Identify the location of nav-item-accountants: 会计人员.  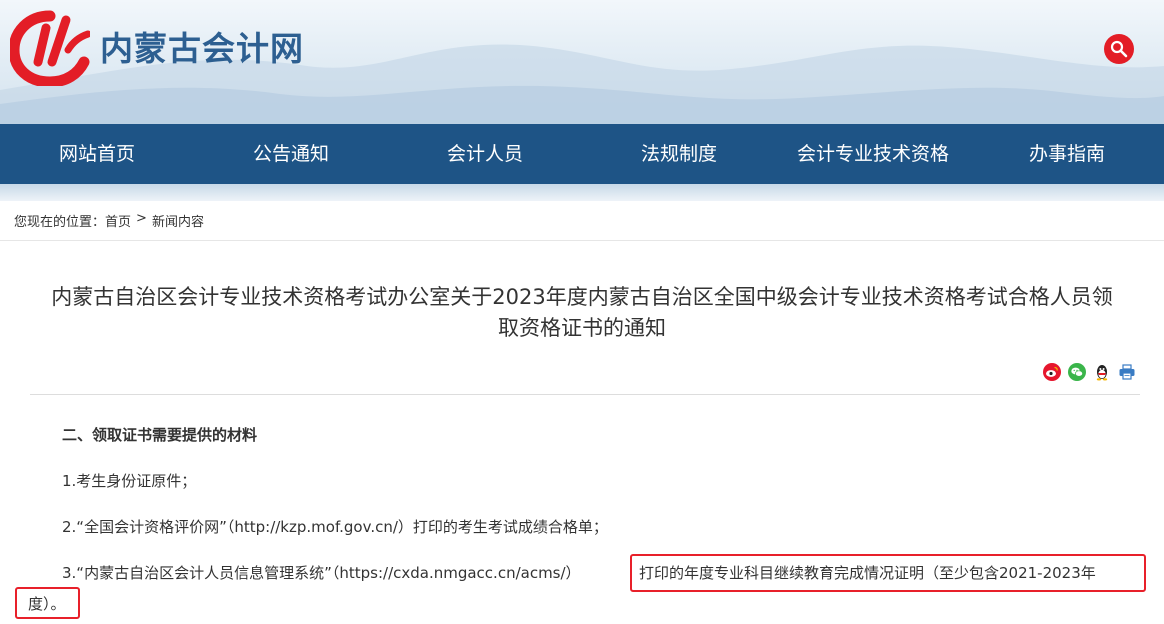
(485, 154).